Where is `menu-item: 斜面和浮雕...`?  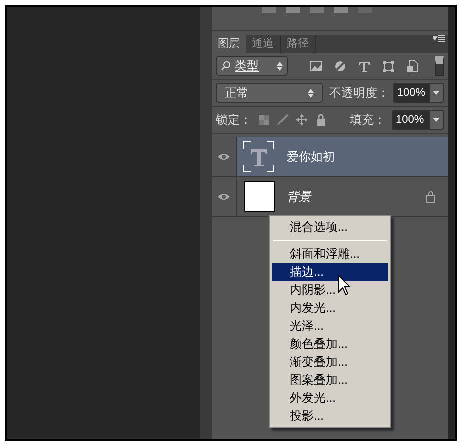
menu-item: 斜面和浮雕... is located at coordinates (330, 254).